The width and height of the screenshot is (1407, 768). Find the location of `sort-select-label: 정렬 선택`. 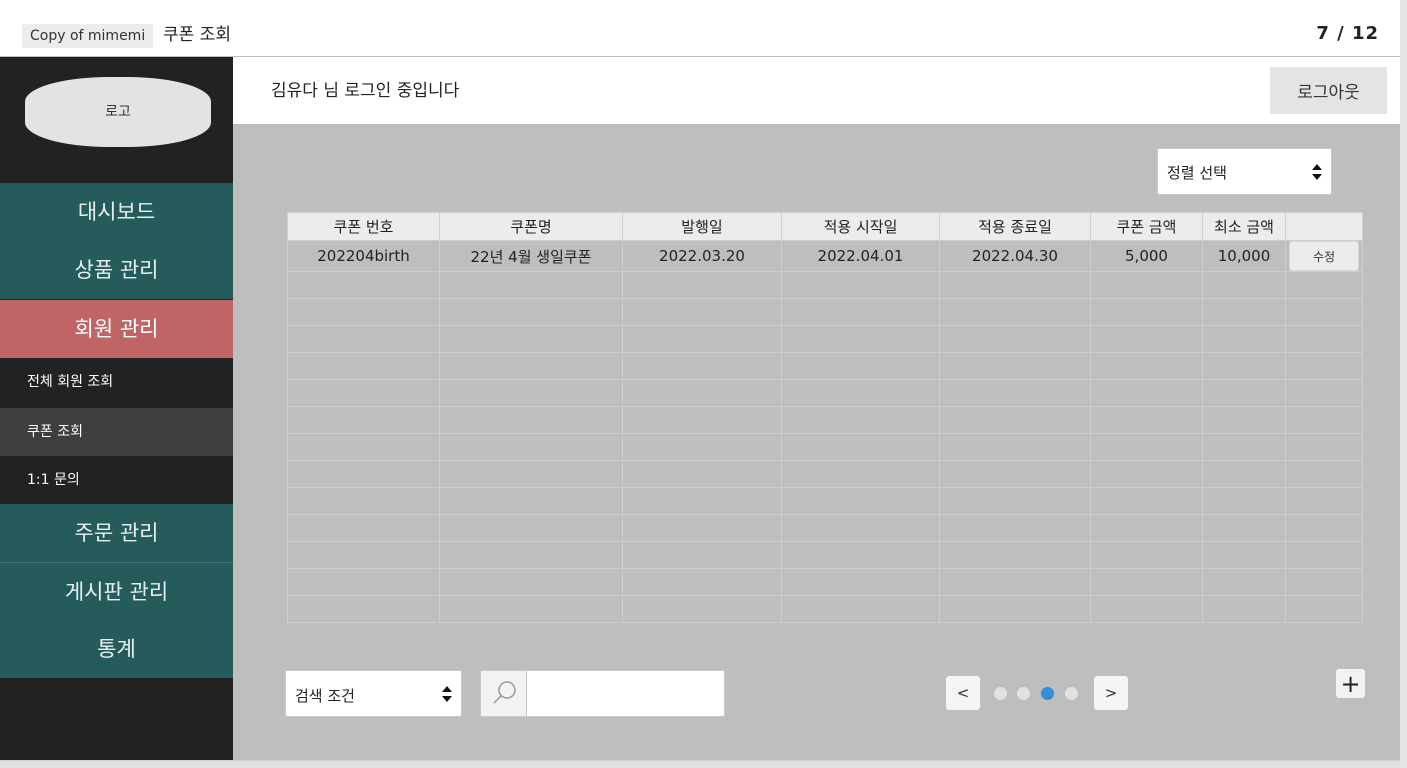

sort-select-label: 정렬 선택 is located at coordinates (1197, 173).